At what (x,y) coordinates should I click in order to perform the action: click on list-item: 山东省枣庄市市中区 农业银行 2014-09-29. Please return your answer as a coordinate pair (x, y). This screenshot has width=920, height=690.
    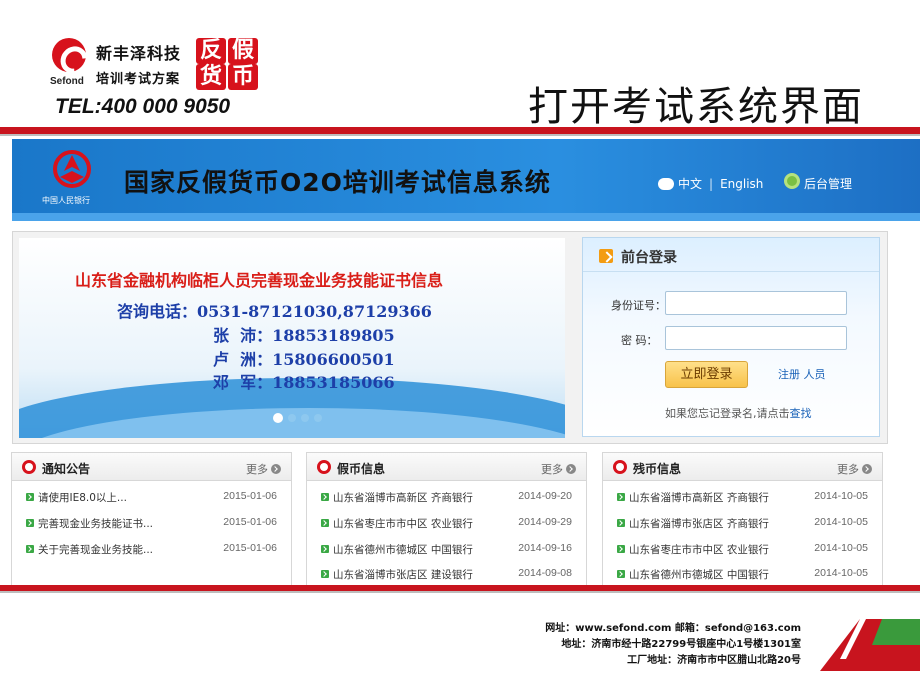
    Looking at the image, I should click on (446, 524).